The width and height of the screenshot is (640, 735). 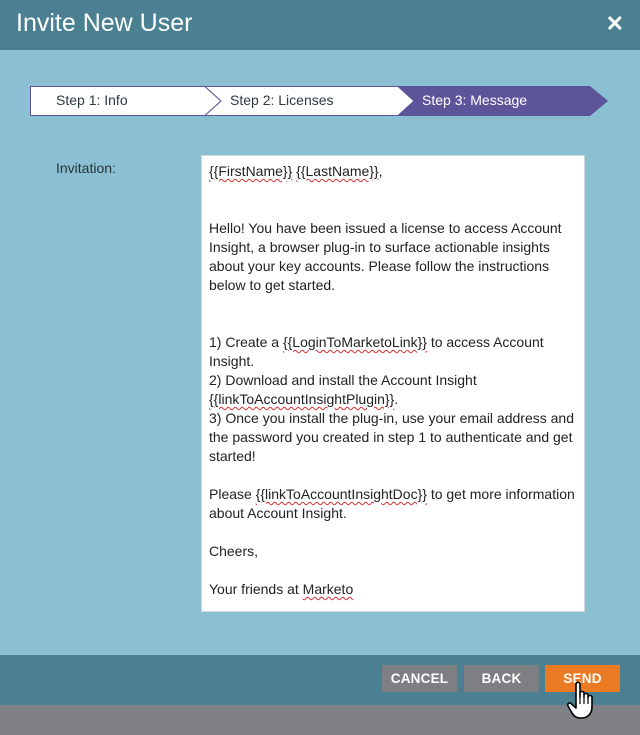 What do you see at coordinates (328, 589) in the screenshot?
I see `signature-brand: Marketo` at bounding box center [328, 589].